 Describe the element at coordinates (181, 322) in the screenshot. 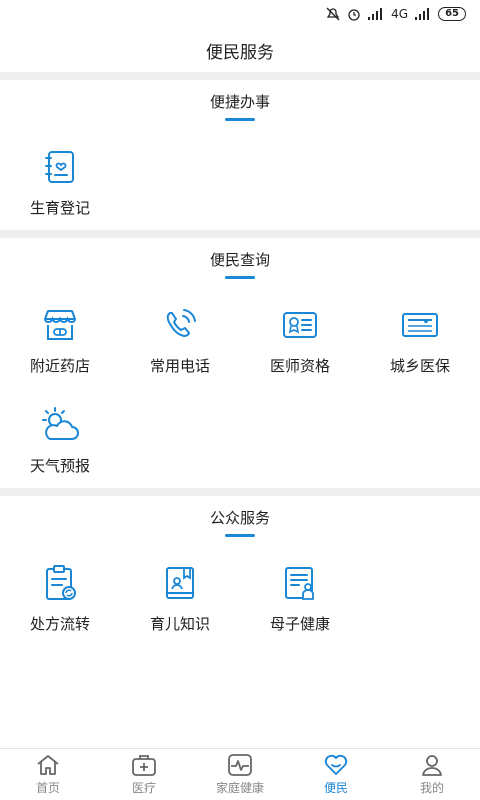

I see `phone-icon` at that location.